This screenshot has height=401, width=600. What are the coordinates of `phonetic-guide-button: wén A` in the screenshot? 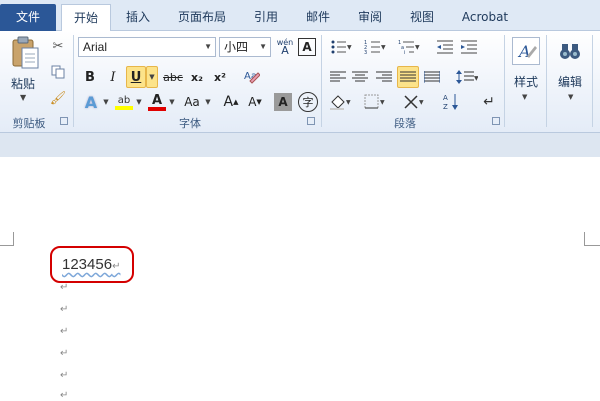 It's located at (285, 47).